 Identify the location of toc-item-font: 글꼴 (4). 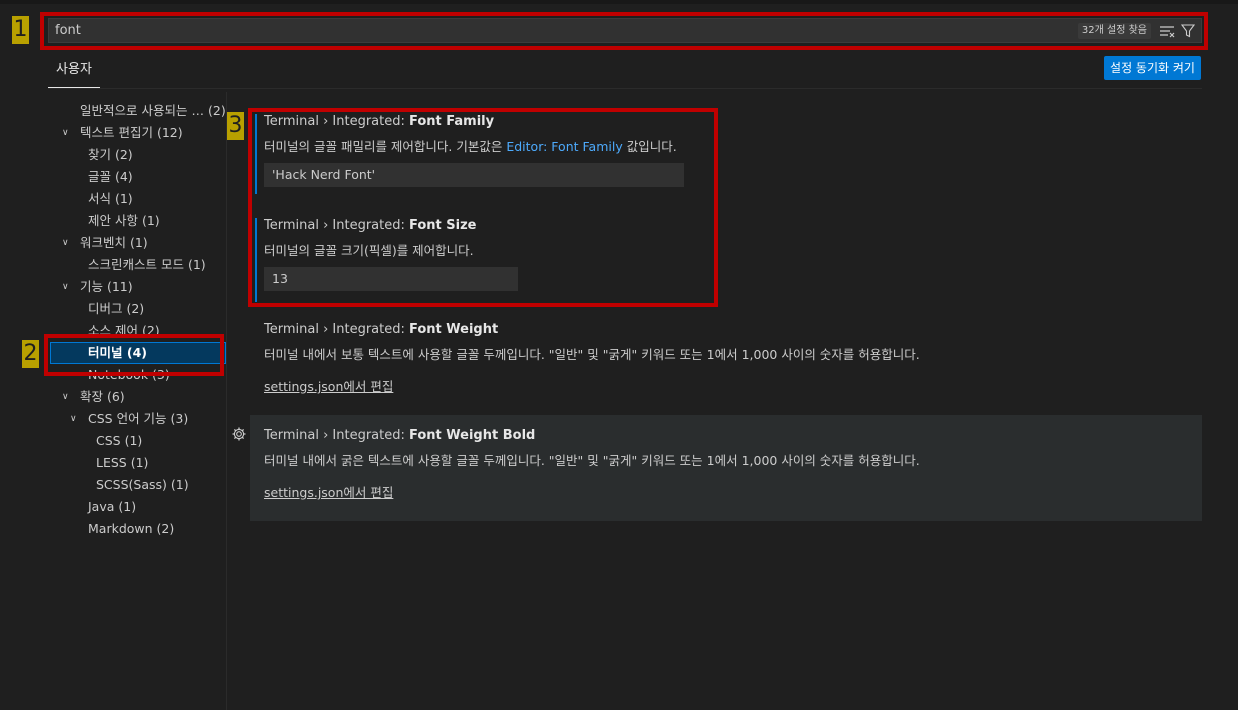
(110, 177).